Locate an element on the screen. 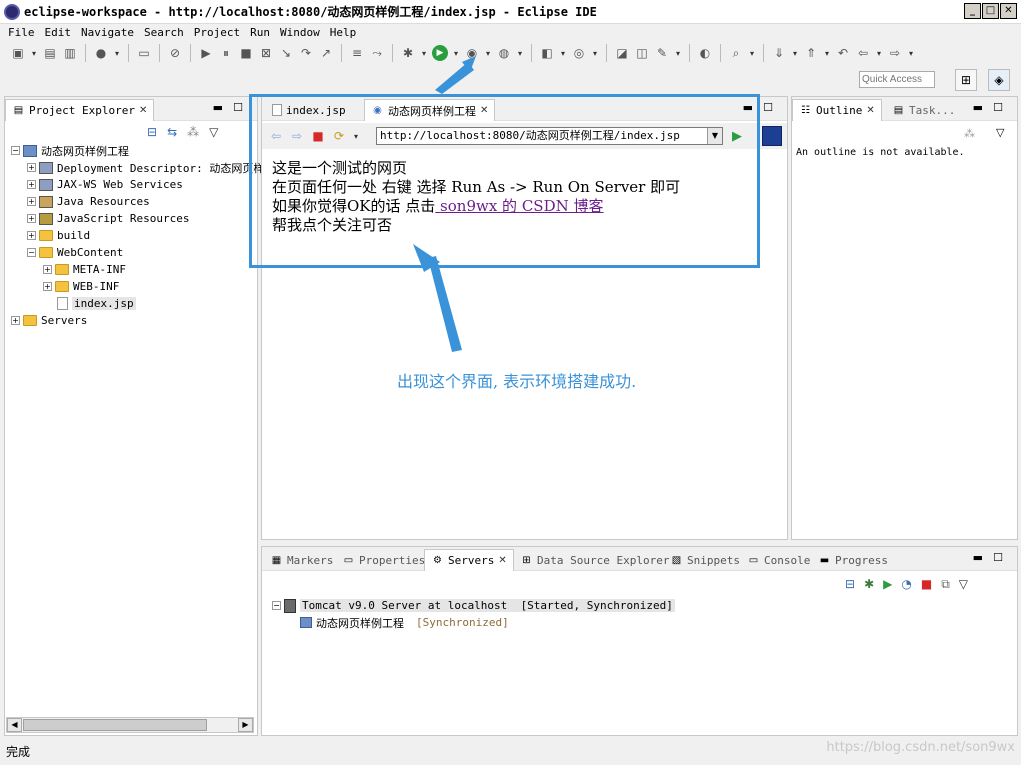 The height and width of the screenshot is (765, 1021). debug-dropdown-icon: ▾ is located at coordinates (424, 53).